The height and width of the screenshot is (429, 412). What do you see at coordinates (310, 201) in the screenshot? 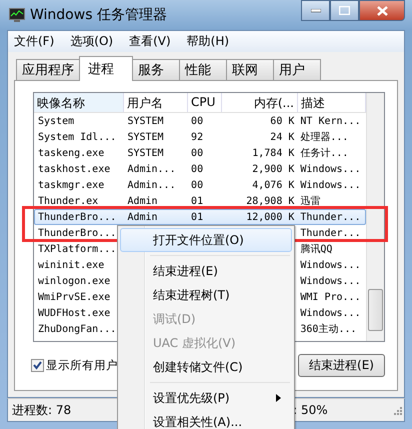
I see `table-cell-text: 迅雷` at bounding box center [310, 201].